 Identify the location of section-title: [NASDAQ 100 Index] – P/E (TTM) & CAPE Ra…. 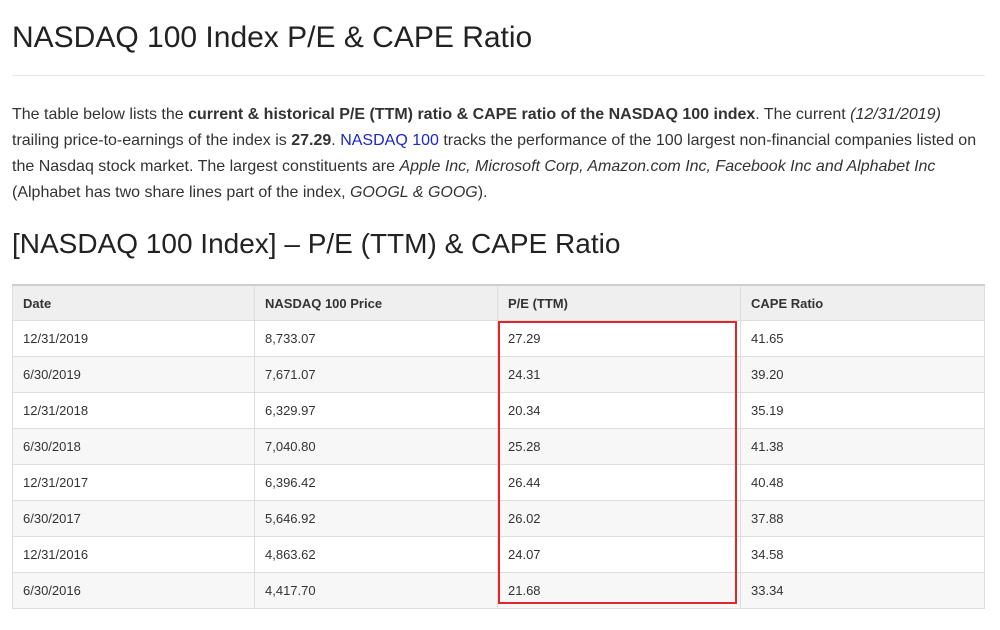
(316, 243).